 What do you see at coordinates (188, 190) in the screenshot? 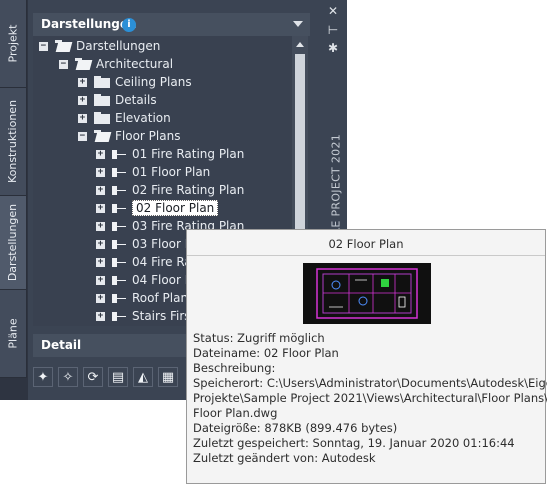
I see `tree-view-label: 02 Fire Rating Plan` at bounding box center [188, 190].